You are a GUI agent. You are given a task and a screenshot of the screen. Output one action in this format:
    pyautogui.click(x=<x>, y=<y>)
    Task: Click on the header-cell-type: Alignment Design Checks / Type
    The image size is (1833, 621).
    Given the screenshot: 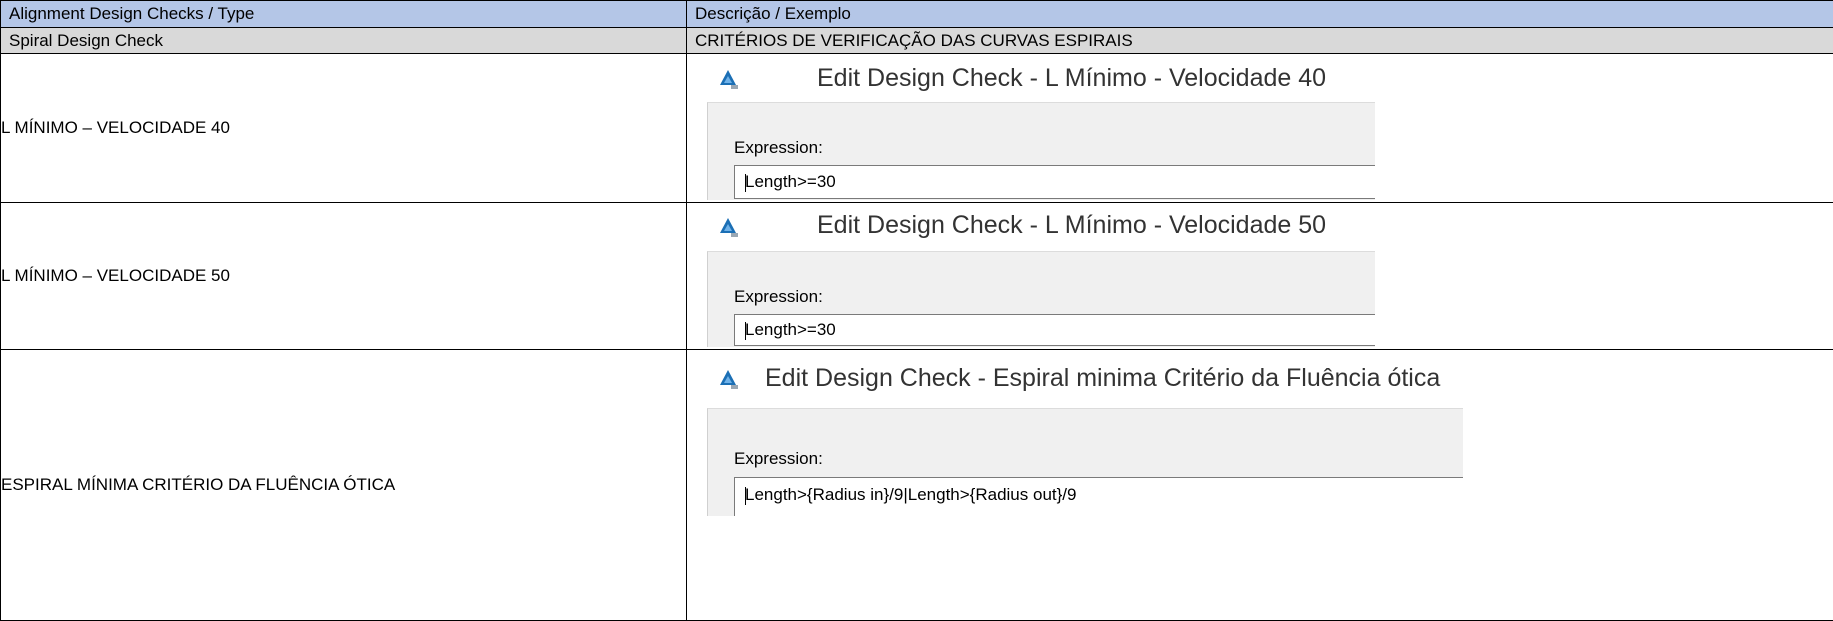 What is the action you would take?
    pyautogui.click(x=344, y=14)
    